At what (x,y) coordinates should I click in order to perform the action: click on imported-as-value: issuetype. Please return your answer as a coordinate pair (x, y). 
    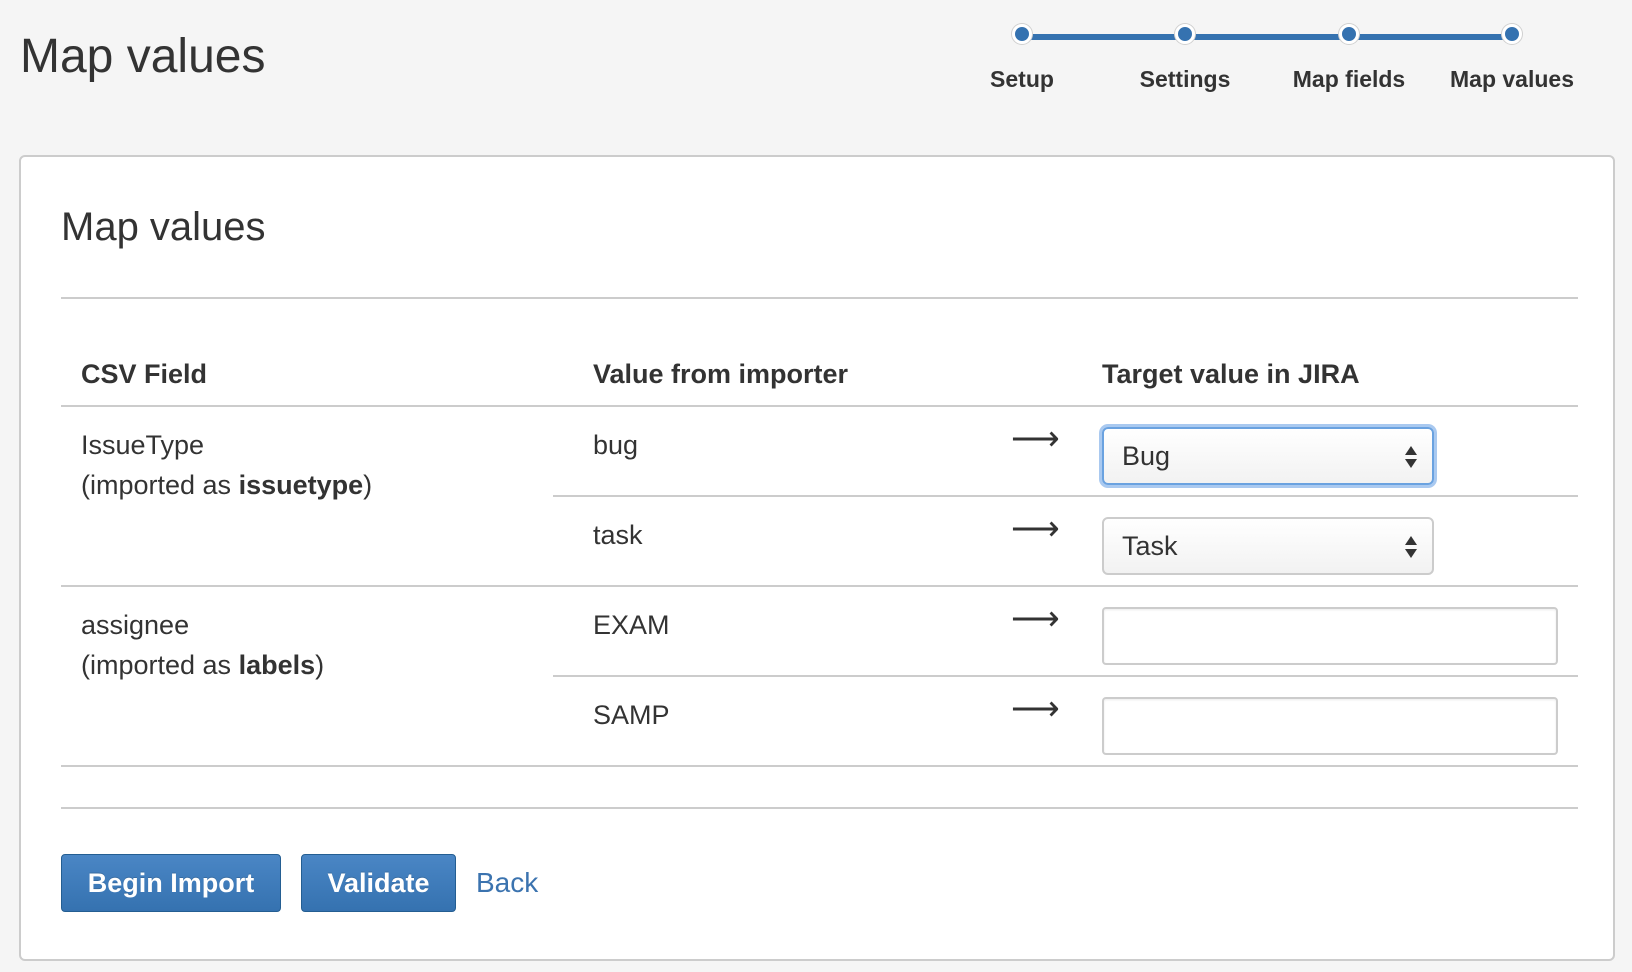
    Looking at the image, I should click on (301, 485).